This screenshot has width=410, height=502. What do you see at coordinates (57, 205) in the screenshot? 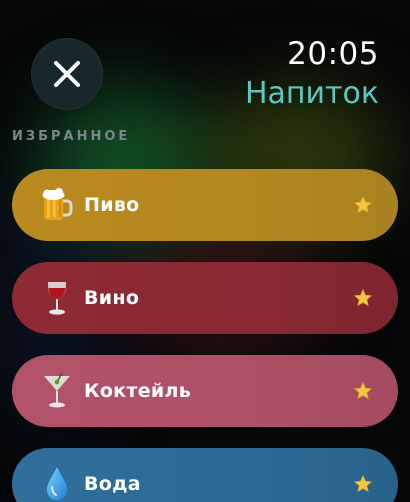
I see `beer-mug-icon` at bounding box center [57, 205].